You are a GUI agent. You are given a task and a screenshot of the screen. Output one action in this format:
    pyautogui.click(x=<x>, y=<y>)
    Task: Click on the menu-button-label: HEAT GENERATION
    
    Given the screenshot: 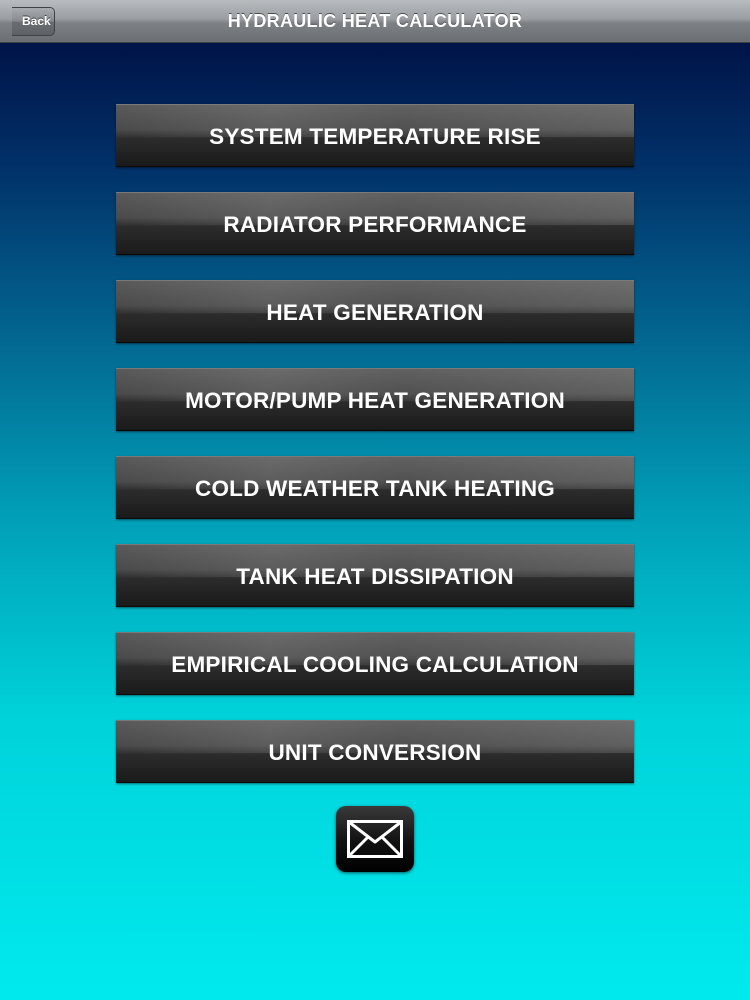 What is the action you would take?
    pyautogui.click(x=375, y=312)
    